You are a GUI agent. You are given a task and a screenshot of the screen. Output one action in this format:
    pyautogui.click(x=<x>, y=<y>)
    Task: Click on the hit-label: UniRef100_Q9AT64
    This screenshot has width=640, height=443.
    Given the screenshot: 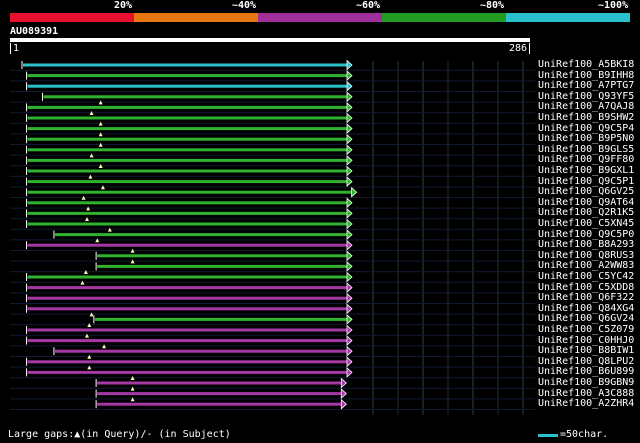 What is the action you would take?
    pyautogui.click(x=586, y=202)
    